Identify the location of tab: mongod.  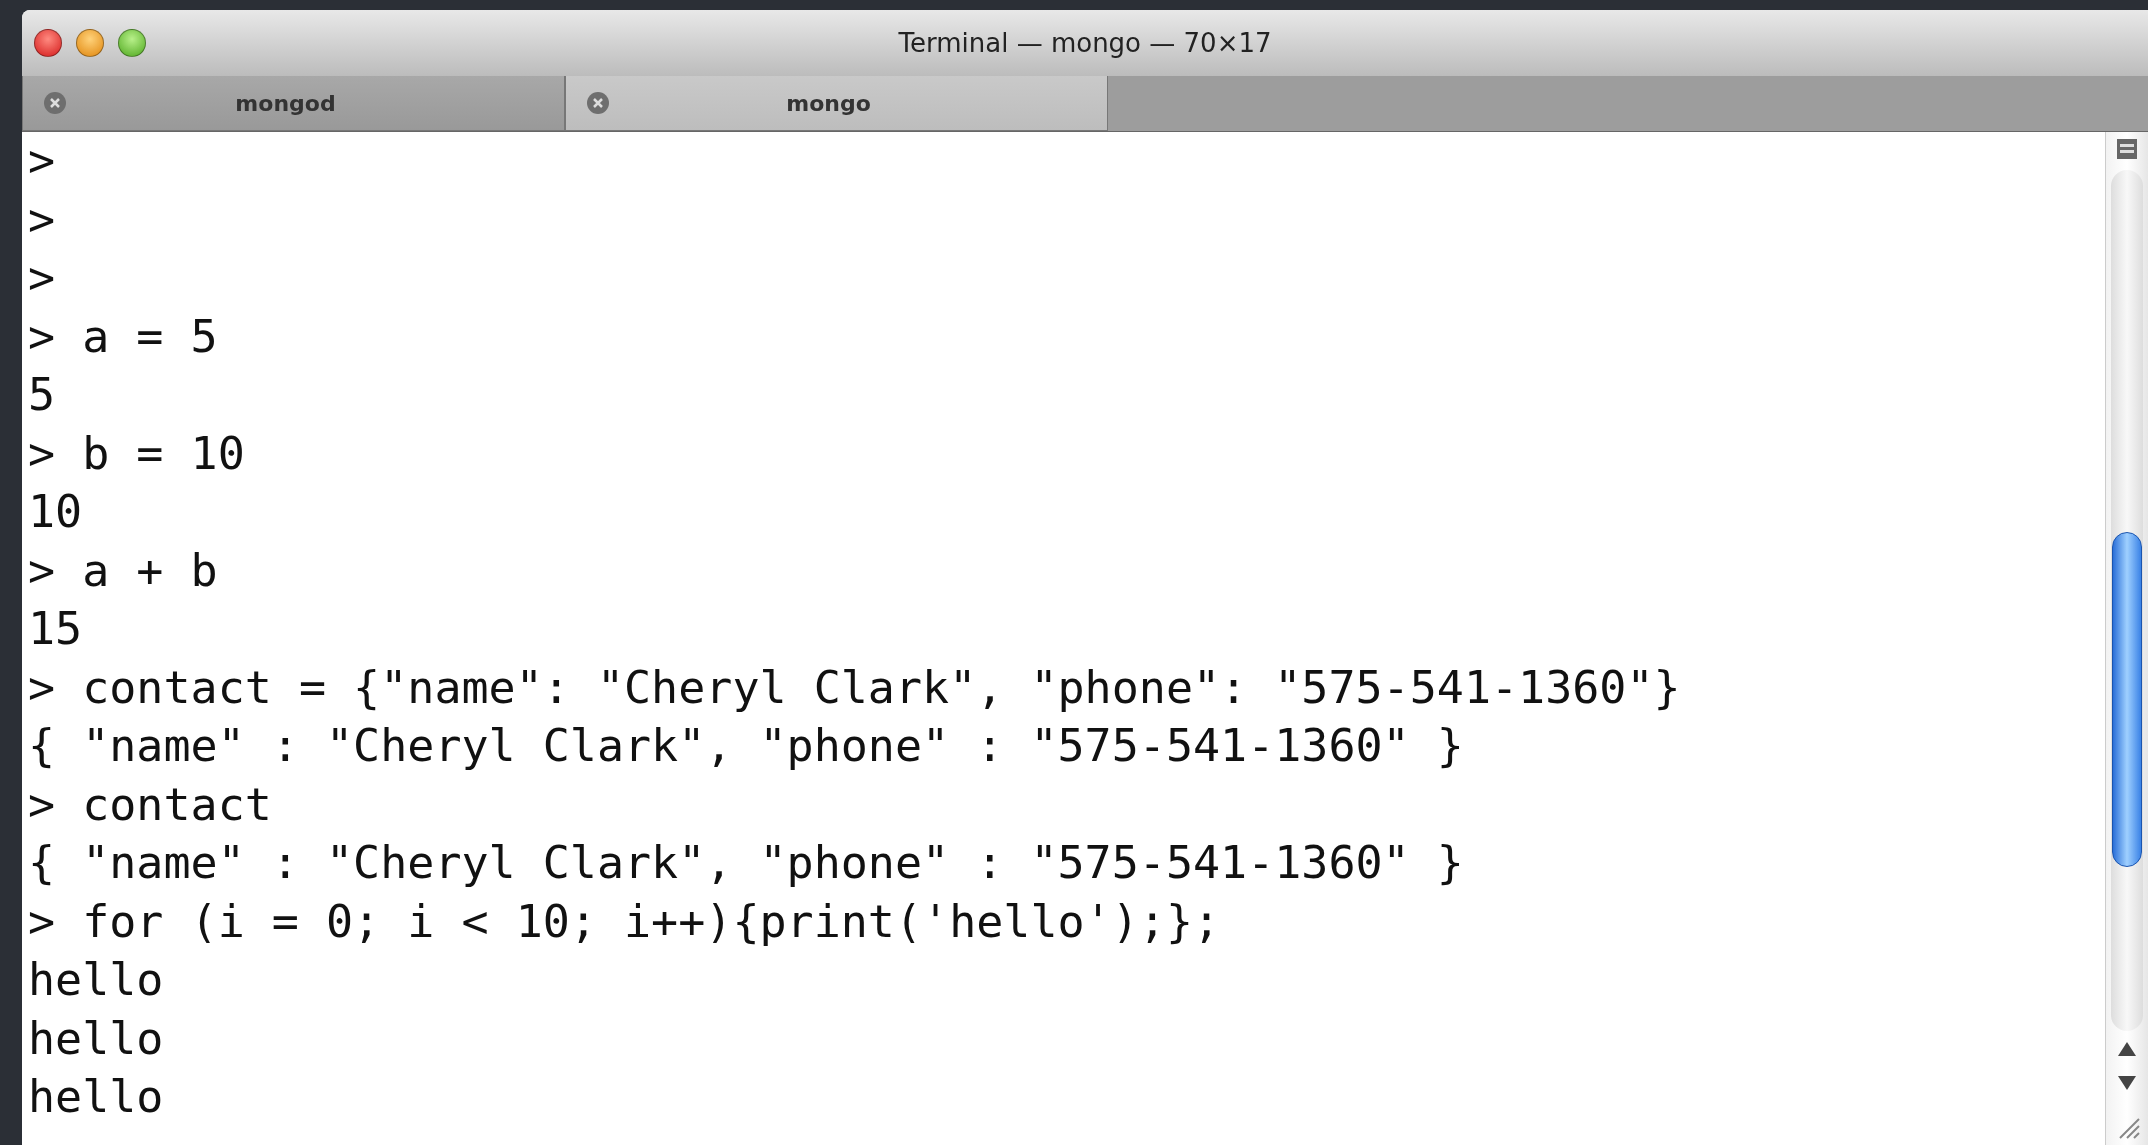
(293, 103).